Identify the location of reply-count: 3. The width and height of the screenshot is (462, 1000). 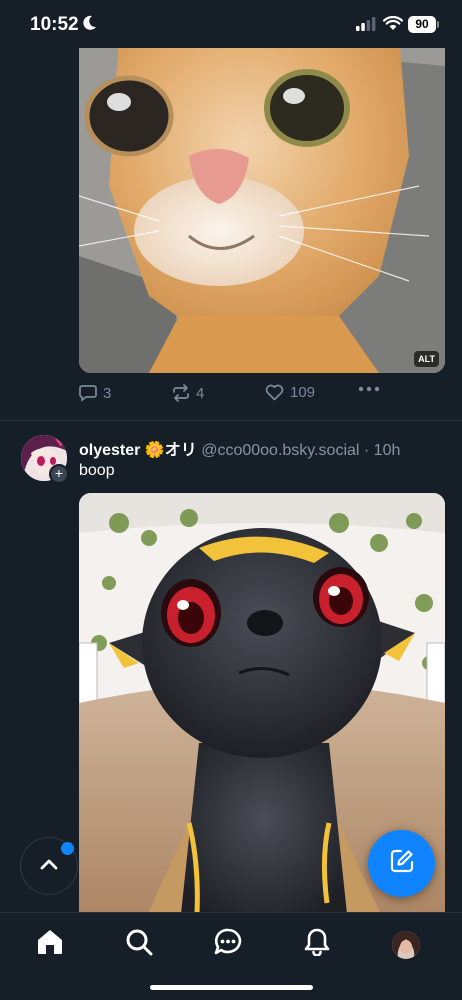
(107, 393).